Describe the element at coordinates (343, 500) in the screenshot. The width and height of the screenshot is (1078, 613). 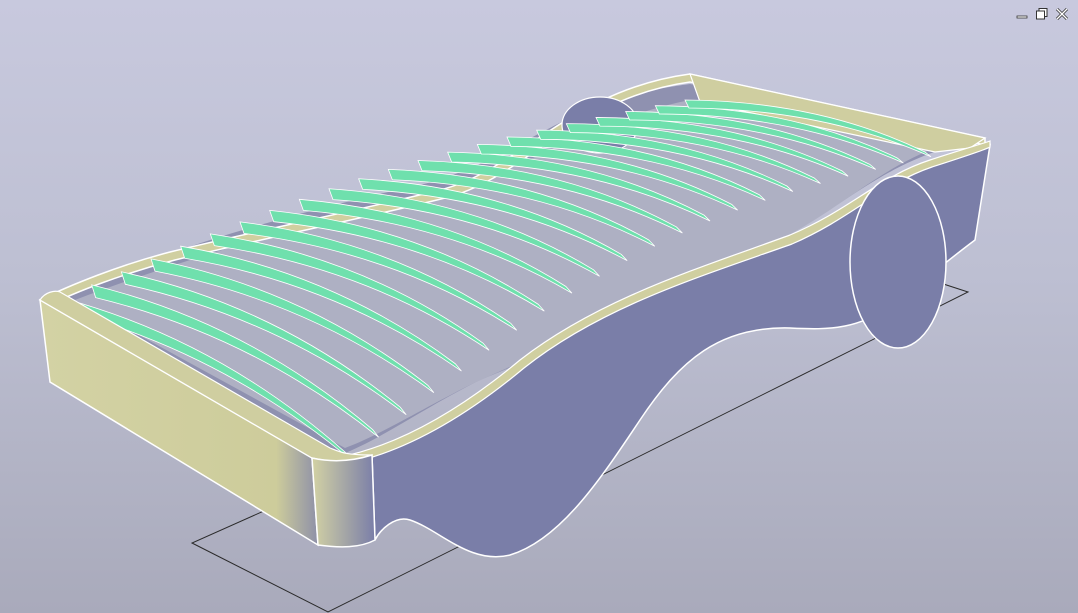
I see `frame-corner-block` at that location.